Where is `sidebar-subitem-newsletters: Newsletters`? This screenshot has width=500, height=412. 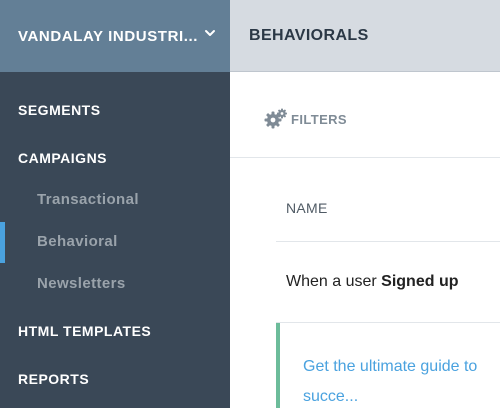
sidebar-subitem-newsletters: Newsletters is located at coordinates (81, 283).